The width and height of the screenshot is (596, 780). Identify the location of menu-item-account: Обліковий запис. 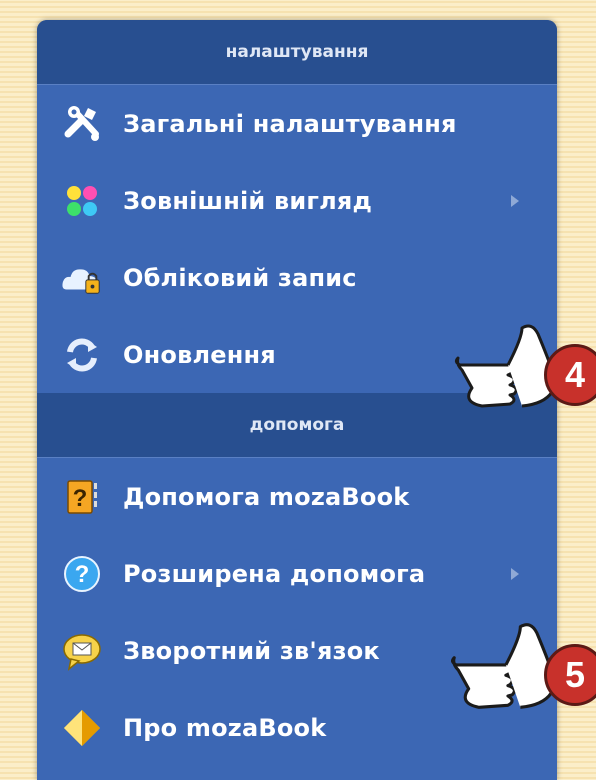
(297, 277).